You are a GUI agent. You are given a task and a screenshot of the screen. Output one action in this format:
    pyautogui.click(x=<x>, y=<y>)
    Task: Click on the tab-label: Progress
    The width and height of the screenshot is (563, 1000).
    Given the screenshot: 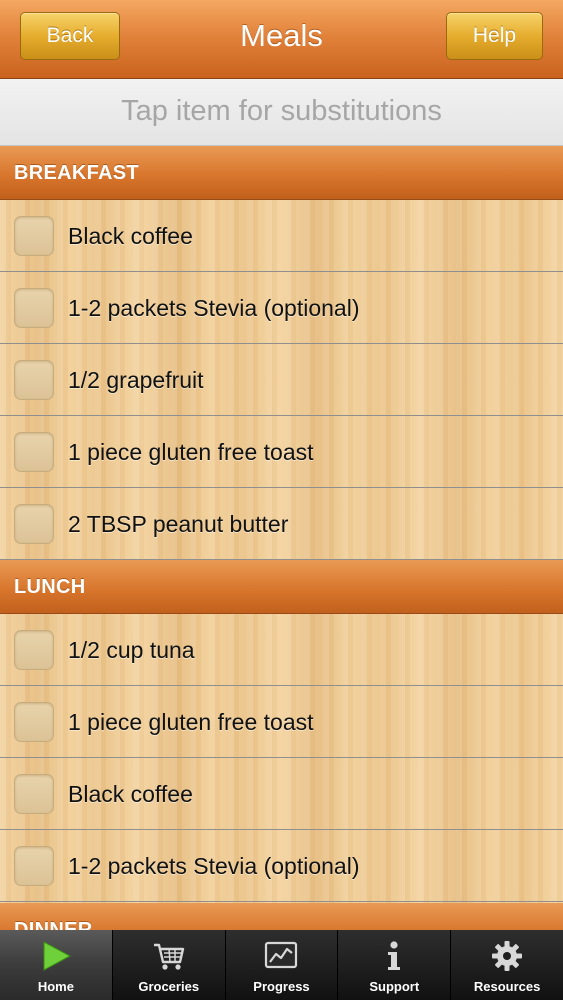 What is the action you would take?
    pyautogui.click(x=281, y=986)
    